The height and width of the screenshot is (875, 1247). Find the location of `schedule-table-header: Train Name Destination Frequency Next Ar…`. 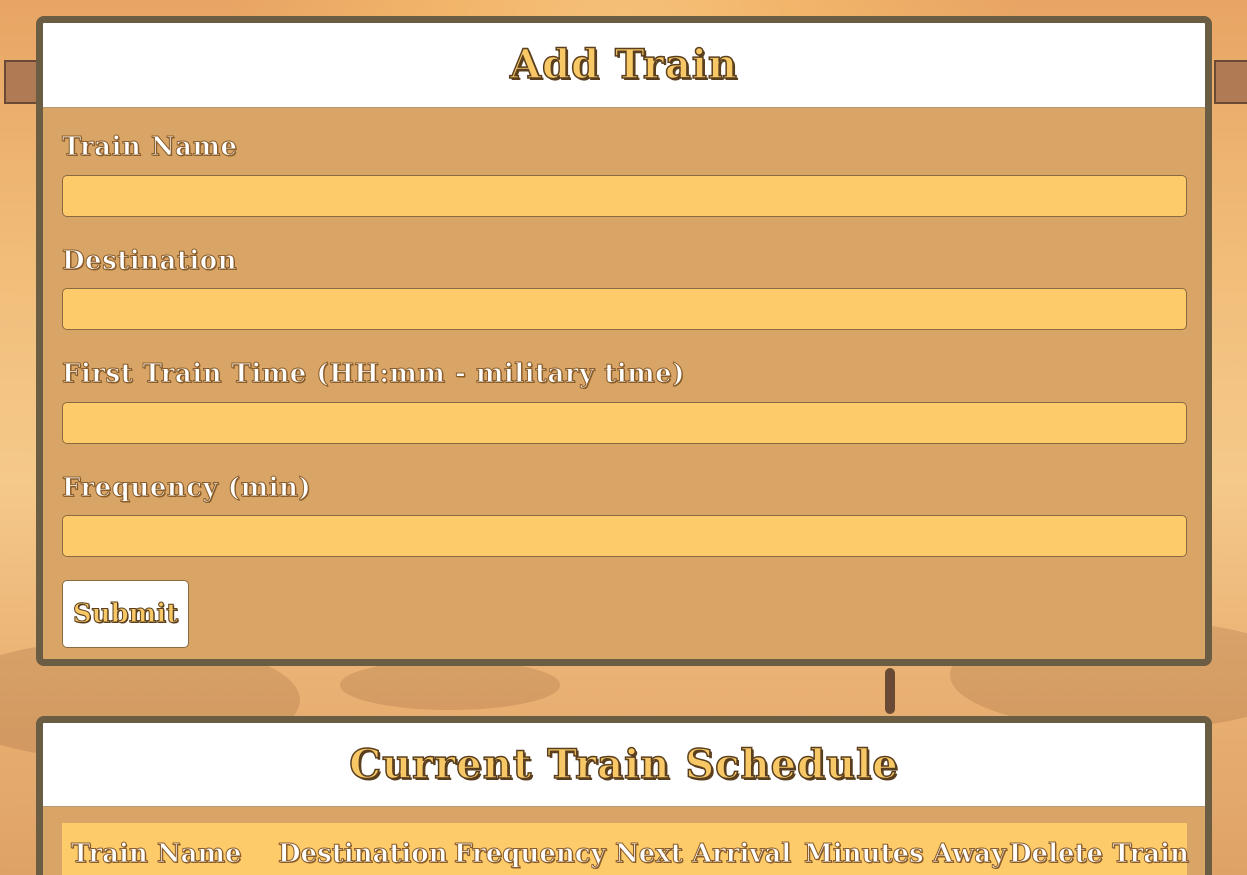

schedule-table-header: Train Name Destination Frequency Next Ar… is located at coordinates (626, 849).